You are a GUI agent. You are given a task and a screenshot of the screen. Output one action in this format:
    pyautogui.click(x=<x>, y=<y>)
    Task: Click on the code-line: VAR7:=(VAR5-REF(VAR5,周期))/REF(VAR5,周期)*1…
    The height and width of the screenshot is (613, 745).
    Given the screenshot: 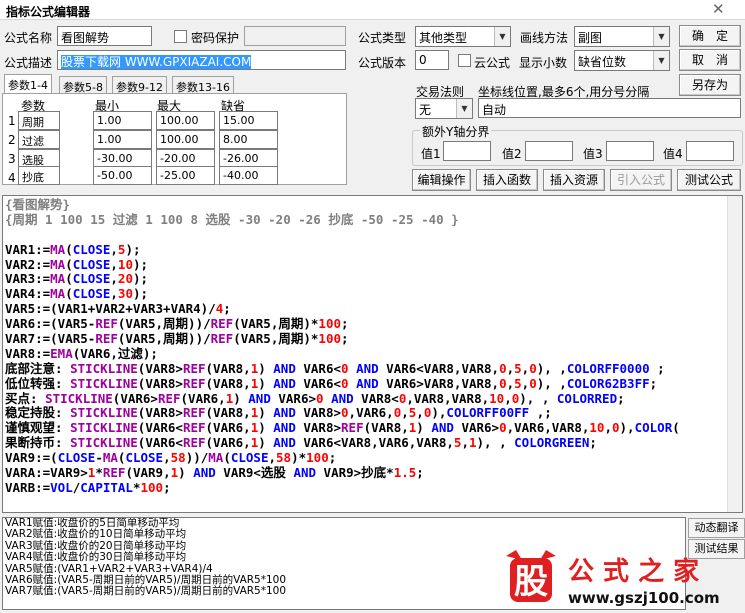 What is the action you would take?
    pyautogui.click(x=177, y=339)
    